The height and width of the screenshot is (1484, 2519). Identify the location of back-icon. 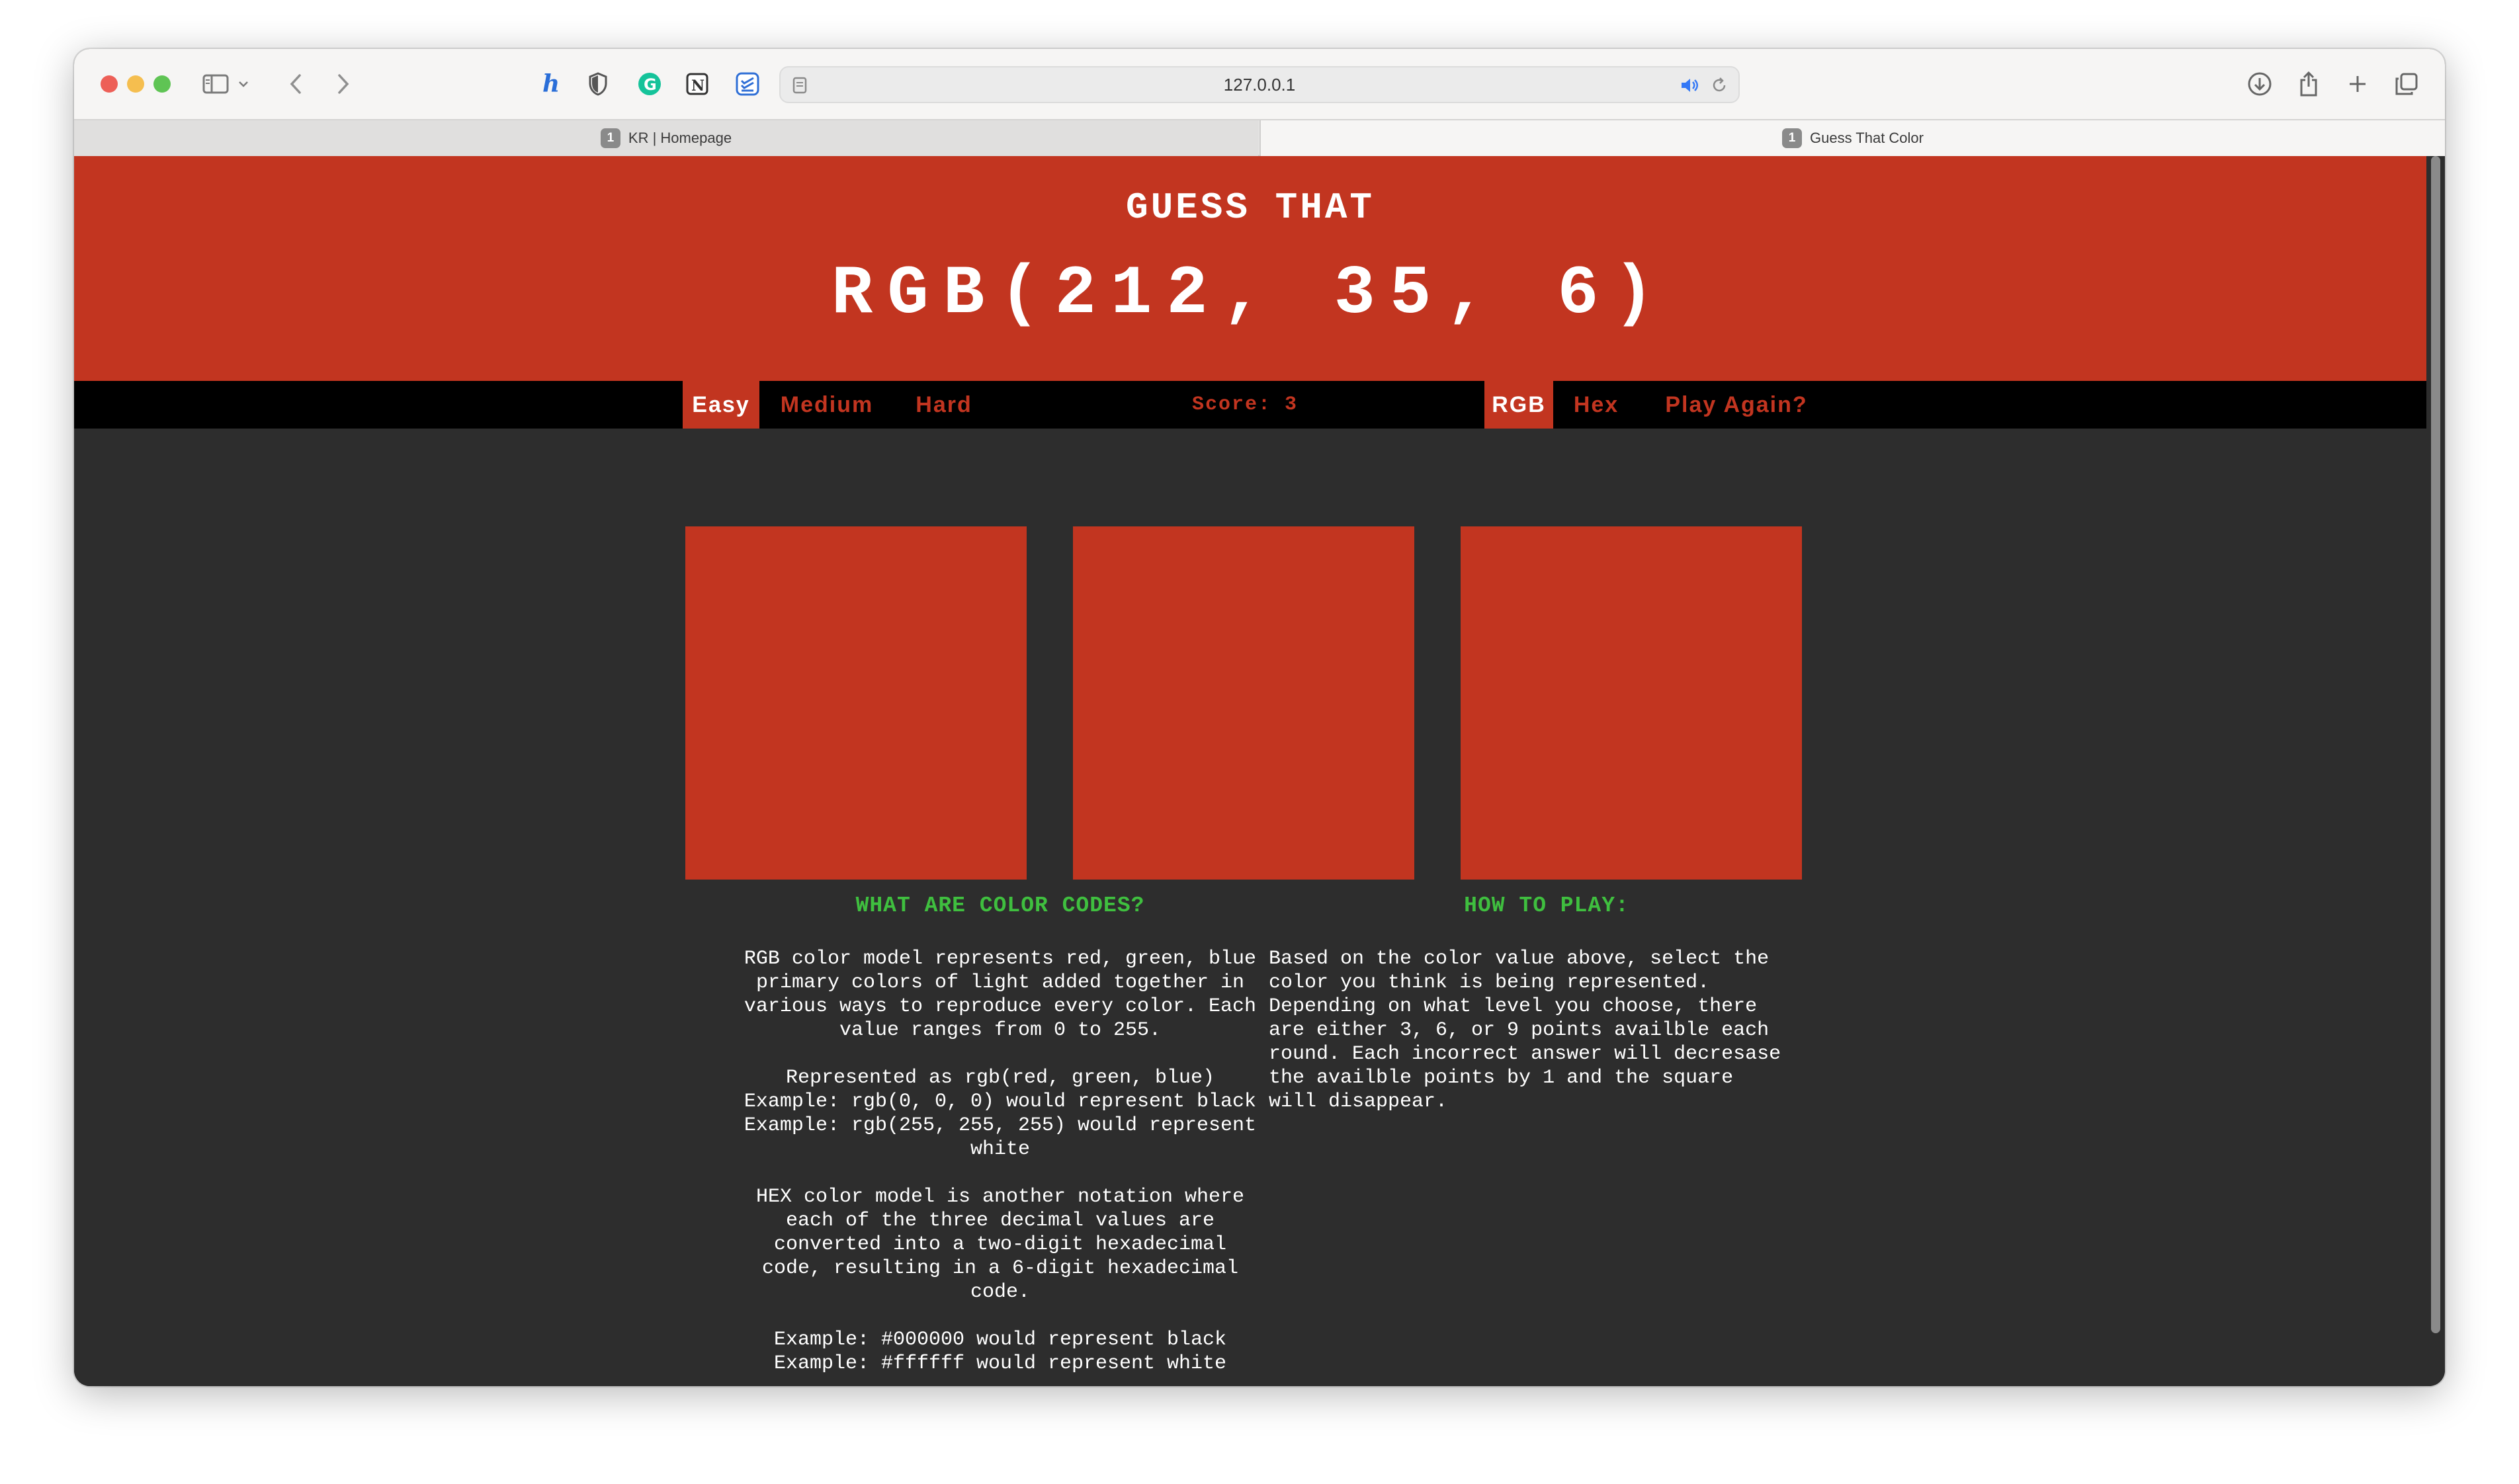
(296, 84).